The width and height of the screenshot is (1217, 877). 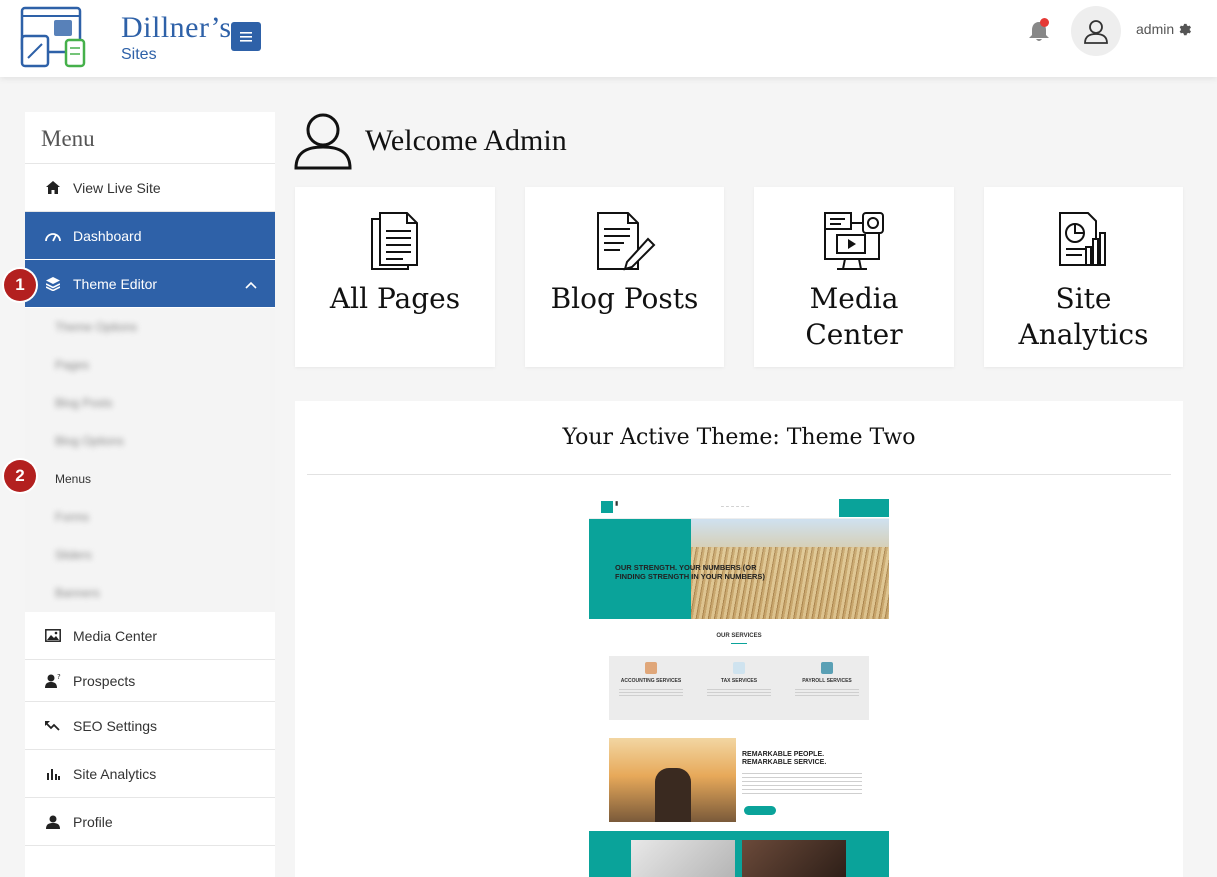 I want to click on devices-logo-icon, so click(x=53, y=37).